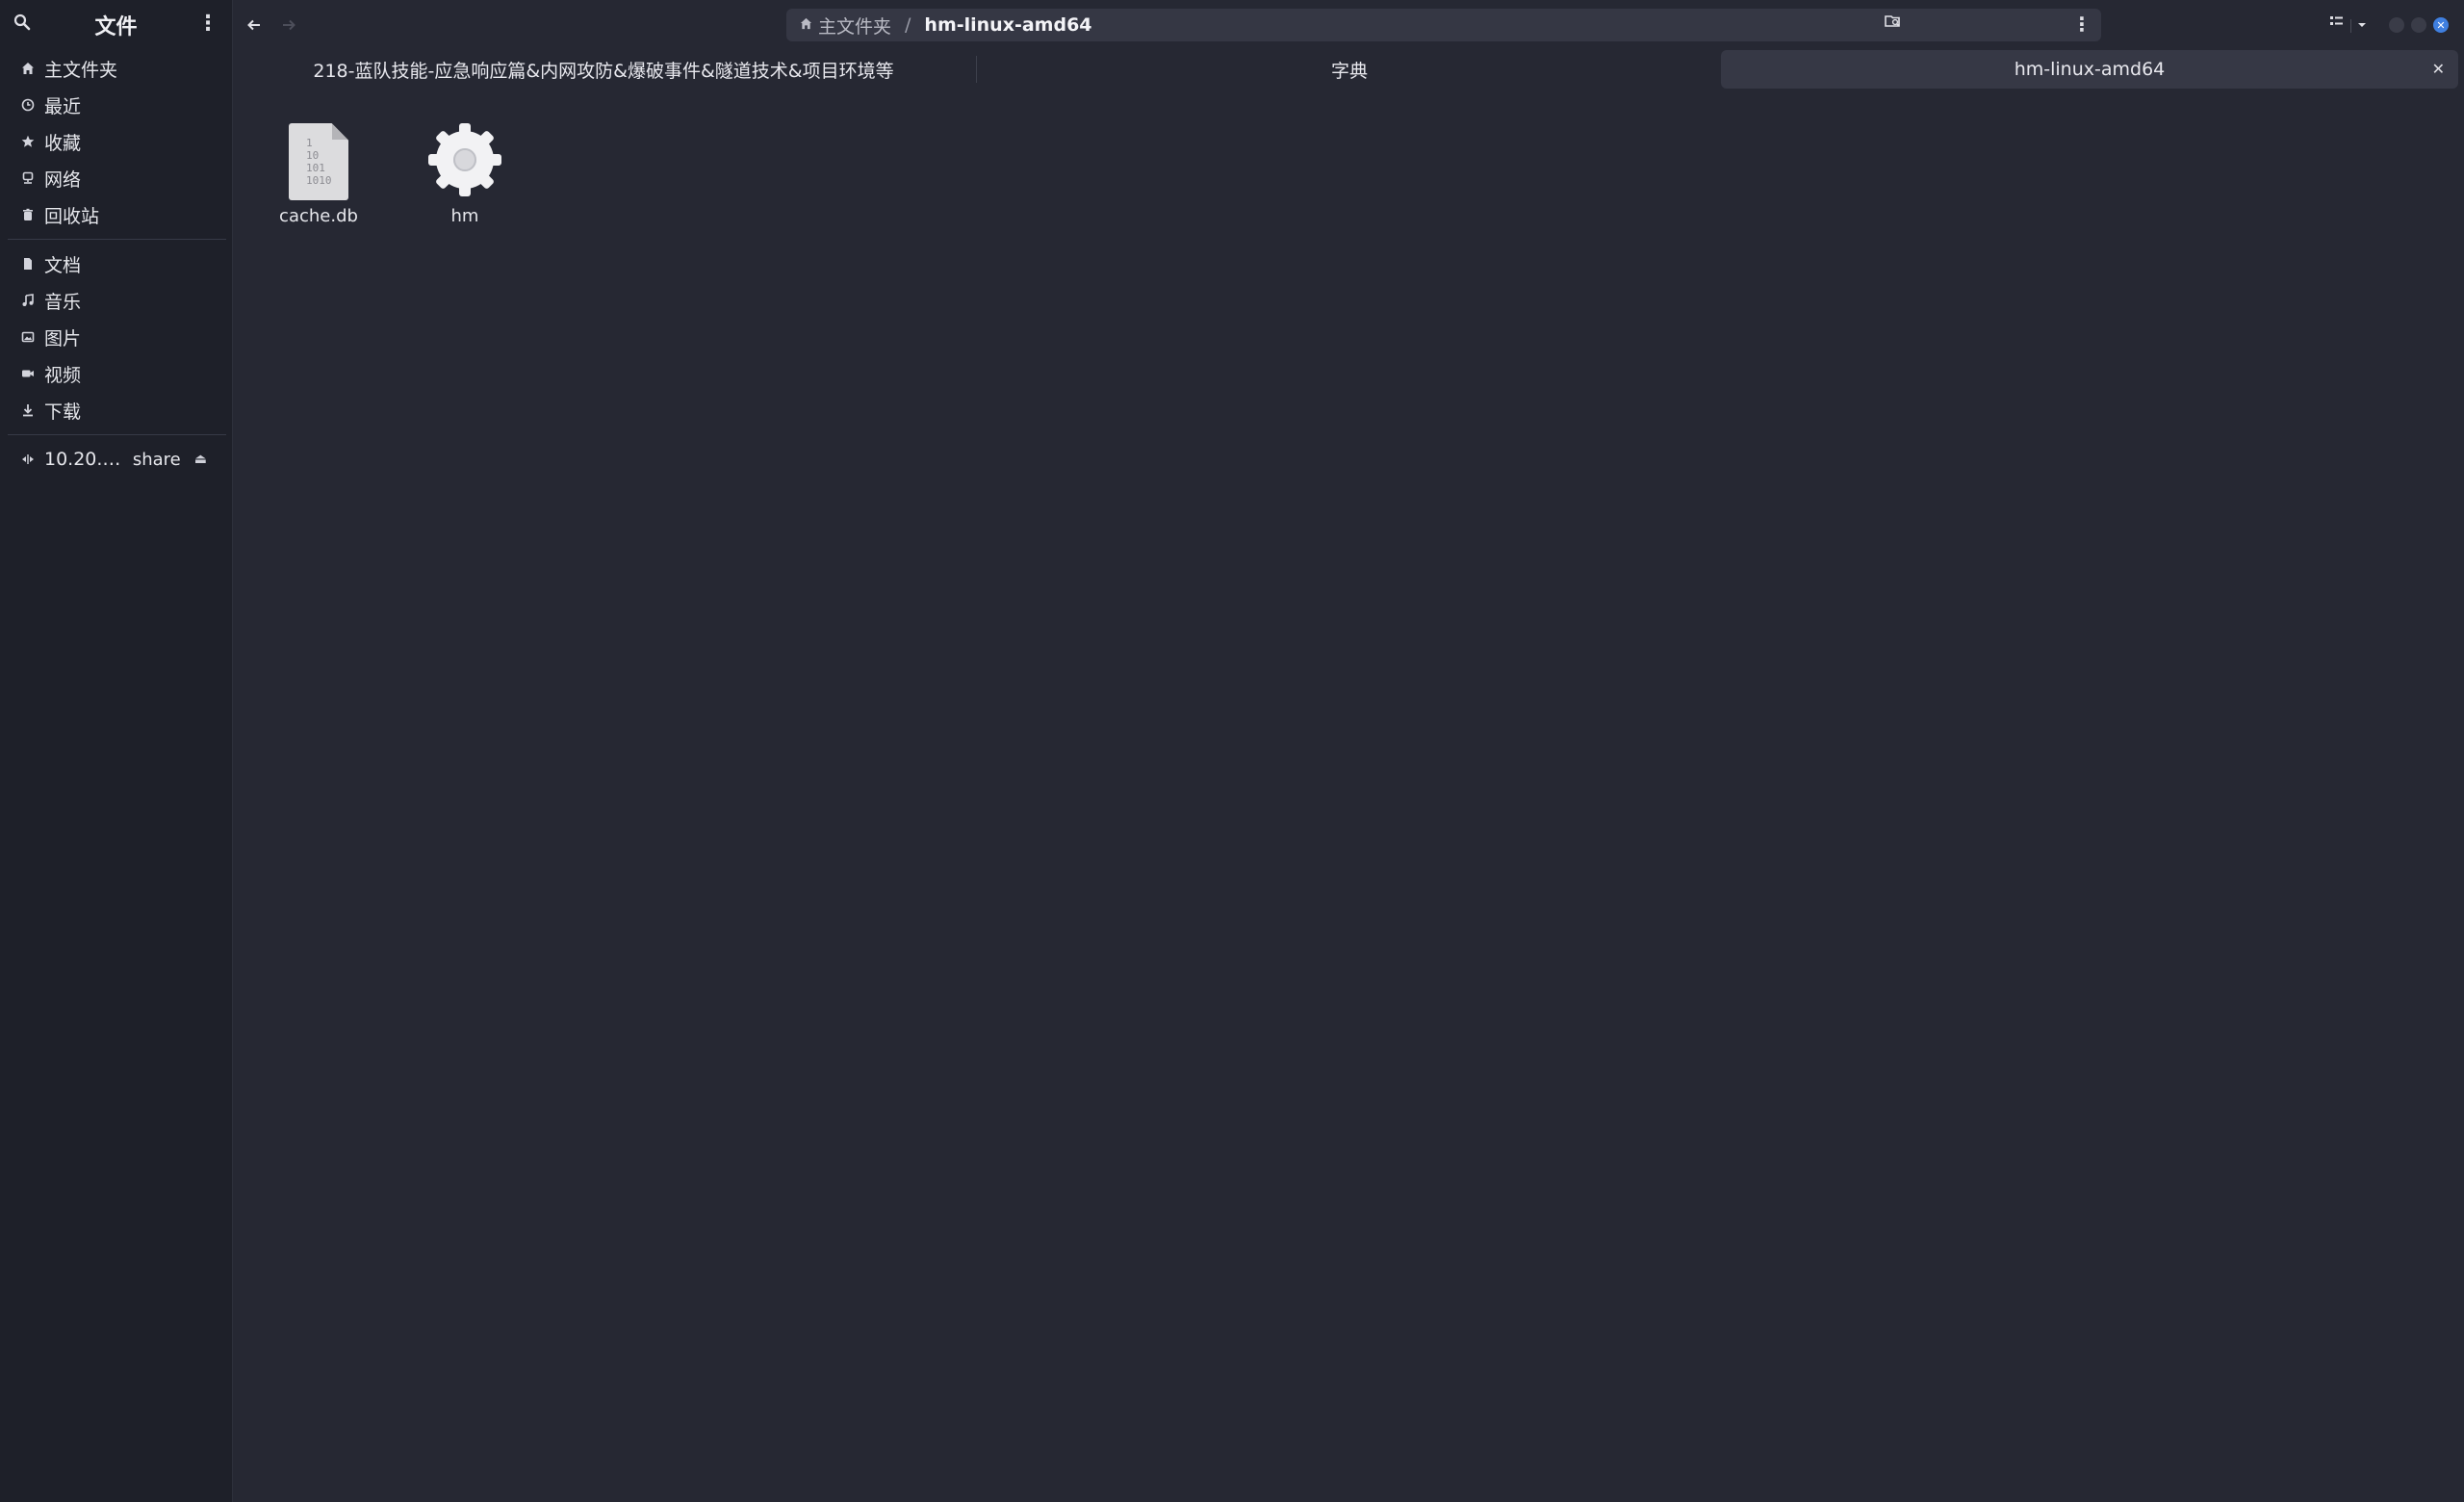 The width and height of the screenshot is (2464, 1502). I want to click on view-mode-icon, so click(2337, 22).